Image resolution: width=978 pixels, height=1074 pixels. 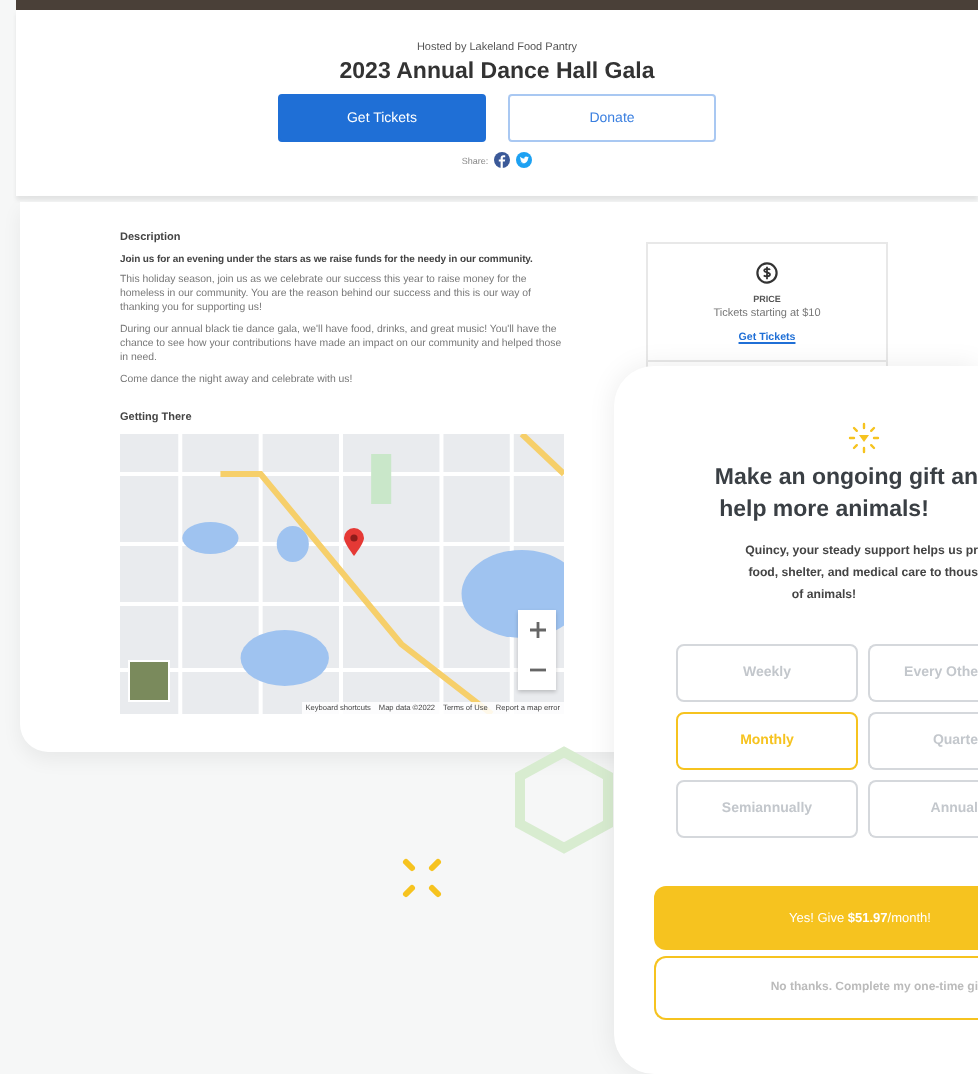 I want to click on sparkle-icon, so click(x=422, y=878).